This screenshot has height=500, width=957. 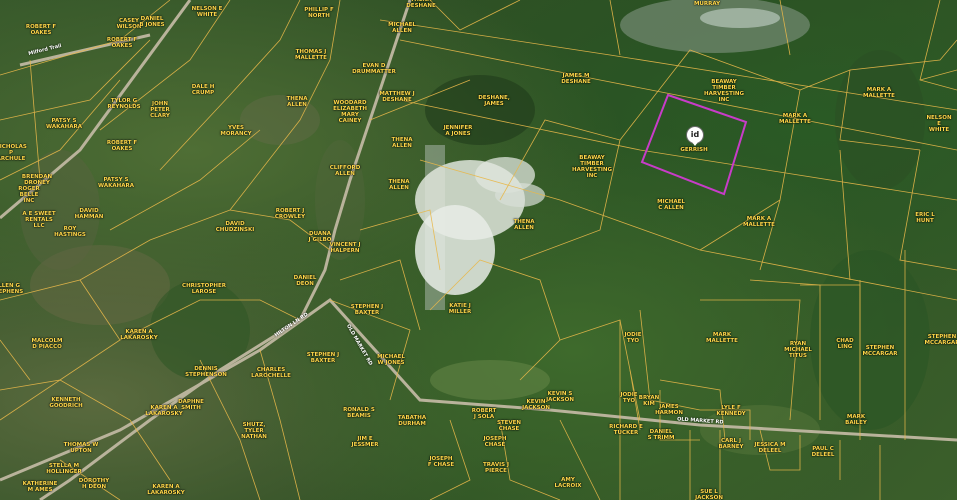 What do you see at coordinates (925, 218) in the screenshot?
I see `owner-label: ERIC L HUNT` at bounding box center [925, 218].